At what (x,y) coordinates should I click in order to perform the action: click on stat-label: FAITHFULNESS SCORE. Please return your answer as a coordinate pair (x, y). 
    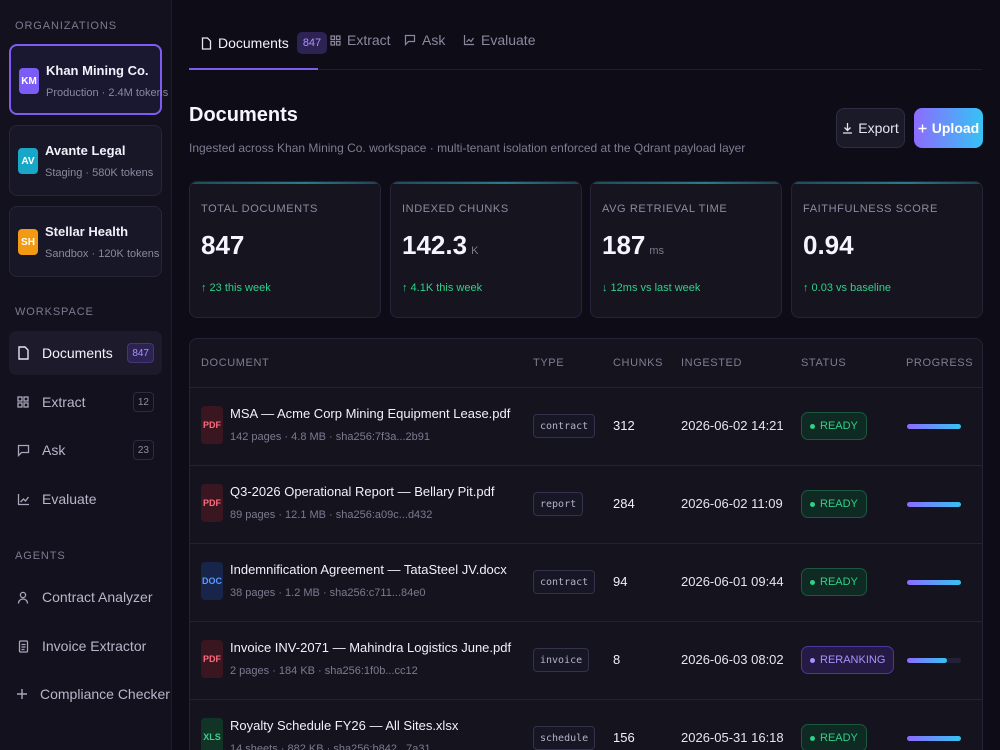
    Looking at the image, I should click on (870, 209).